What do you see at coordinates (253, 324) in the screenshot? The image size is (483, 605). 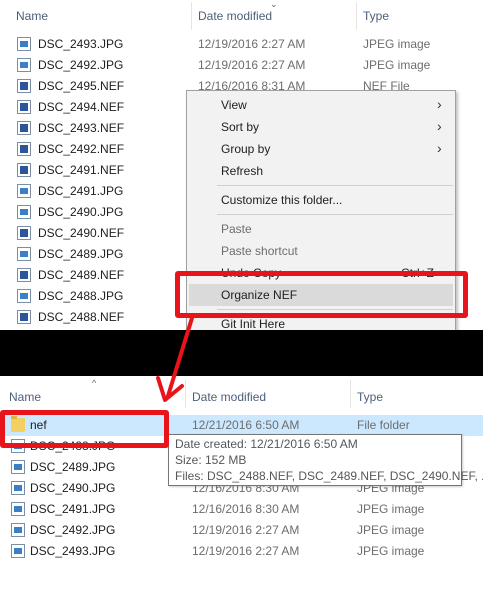 I see `menu-item-label: Git Init Here` at bounding box center [253, 324].